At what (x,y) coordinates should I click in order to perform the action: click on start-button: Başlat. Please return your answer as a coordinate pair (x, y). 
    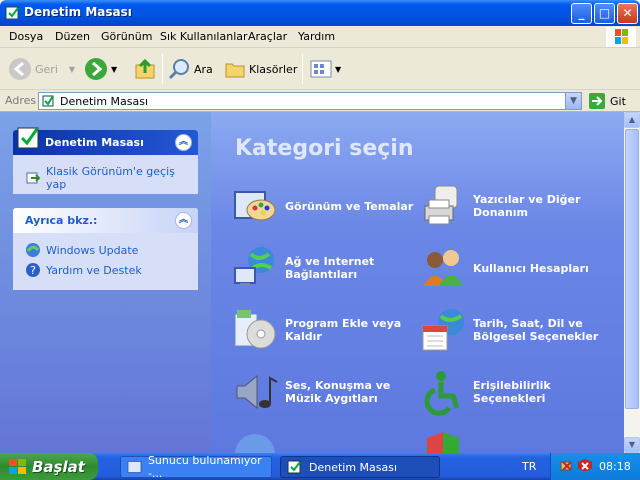
    Looking at the image, I should click on (49, 466).